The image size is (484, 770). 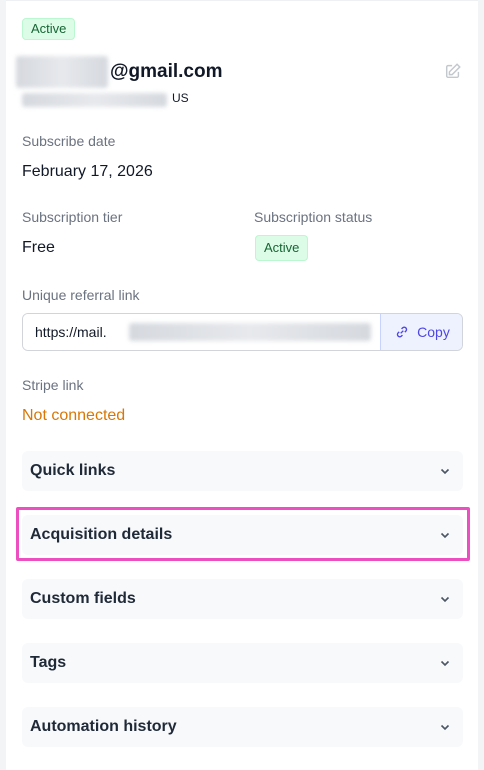 I want to click on link-icon, so click(x=402, y=332).